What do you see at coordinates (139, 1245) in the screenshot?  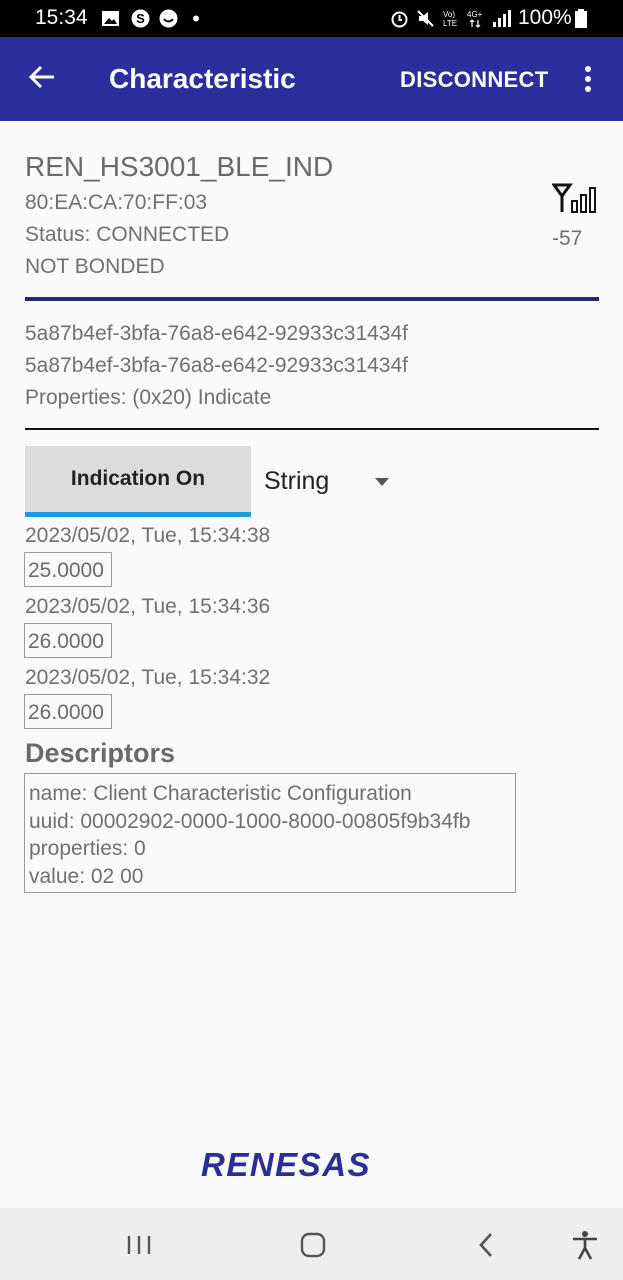 I see `recent-apps-icon` at bounding box center [139, 1245].